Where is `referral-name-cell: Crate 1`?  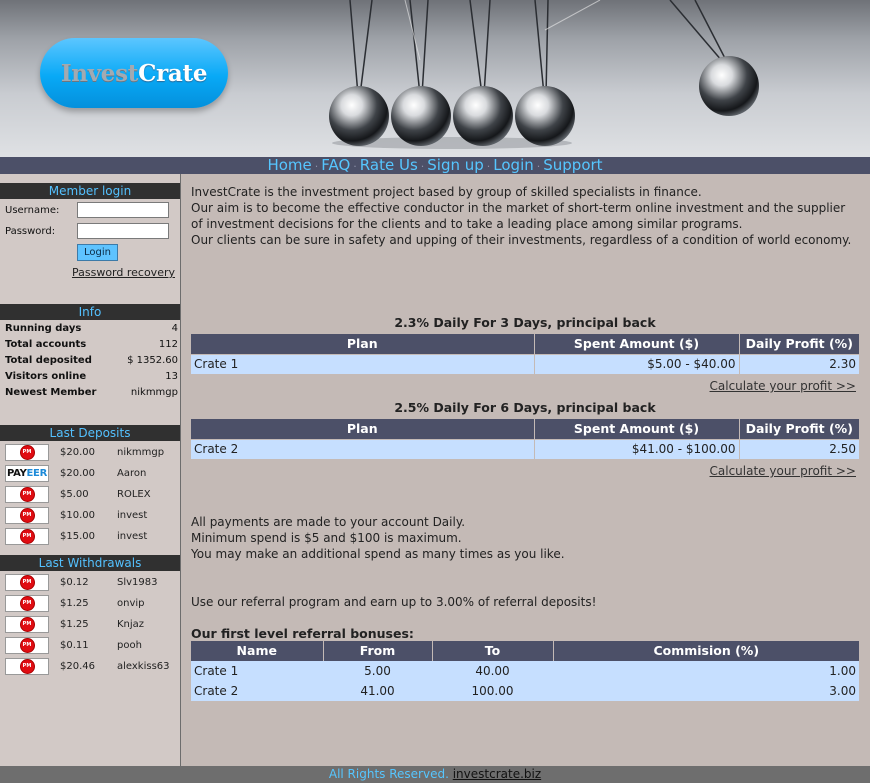
referral-name-cell: Crate 1 is located at coordinates (257, 671).